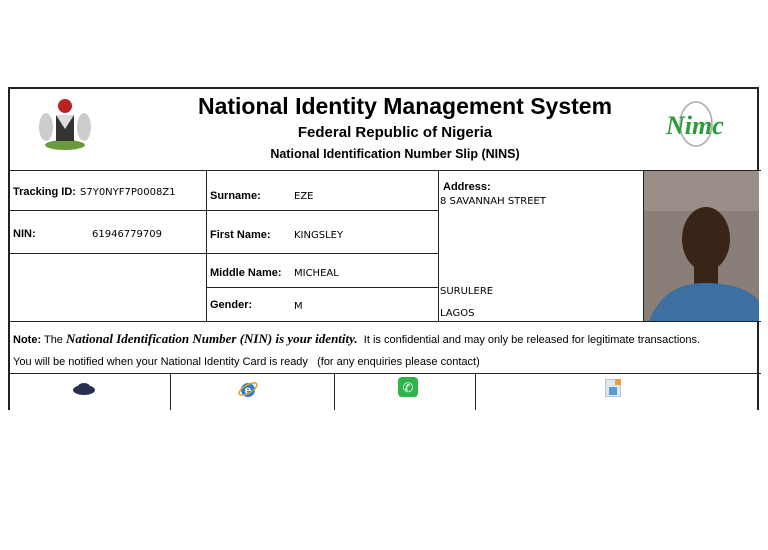 The image size is (768, 550). Describe the element at coordinates (128, 192) in the screenshot. I see `tracking-id-value: S7Y0NYF7P0008Z1` at that location.